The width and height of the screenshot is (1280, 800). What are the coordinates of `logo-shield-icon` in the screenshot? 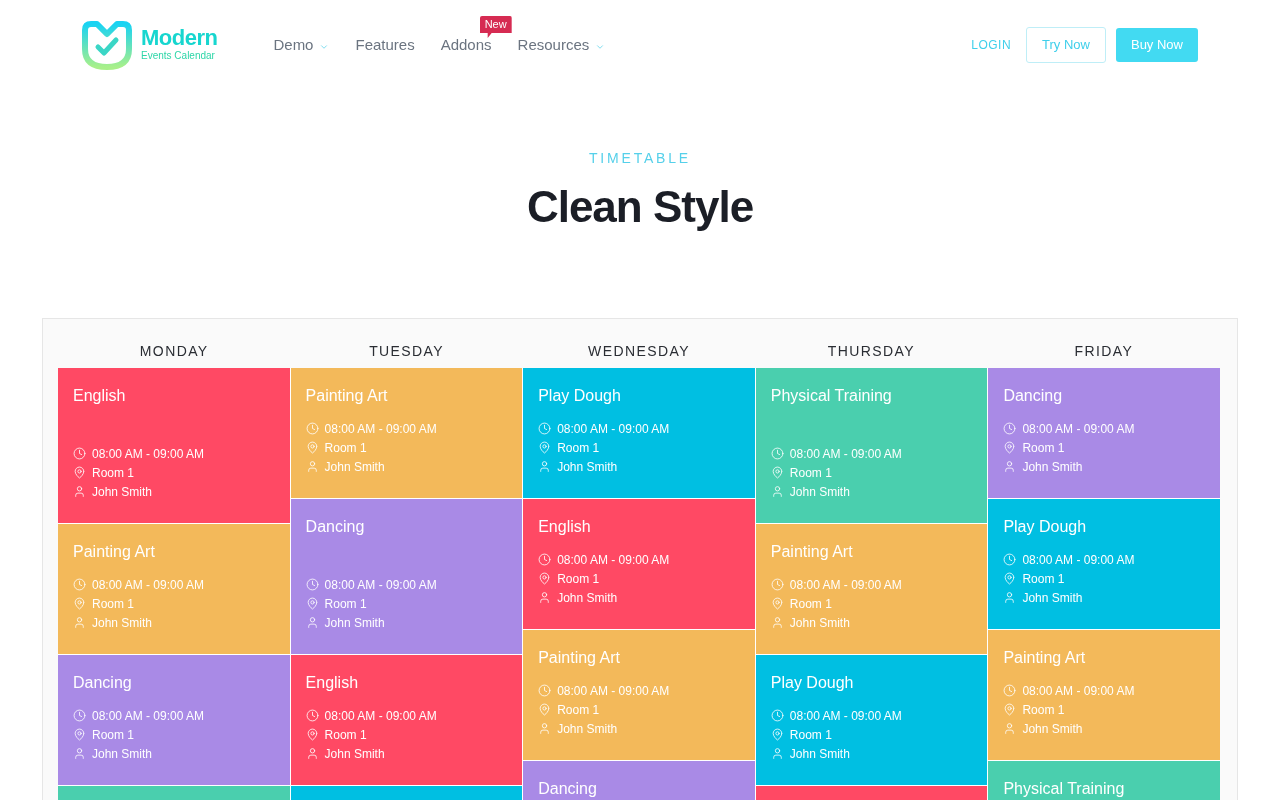 It's located at (107, 45).